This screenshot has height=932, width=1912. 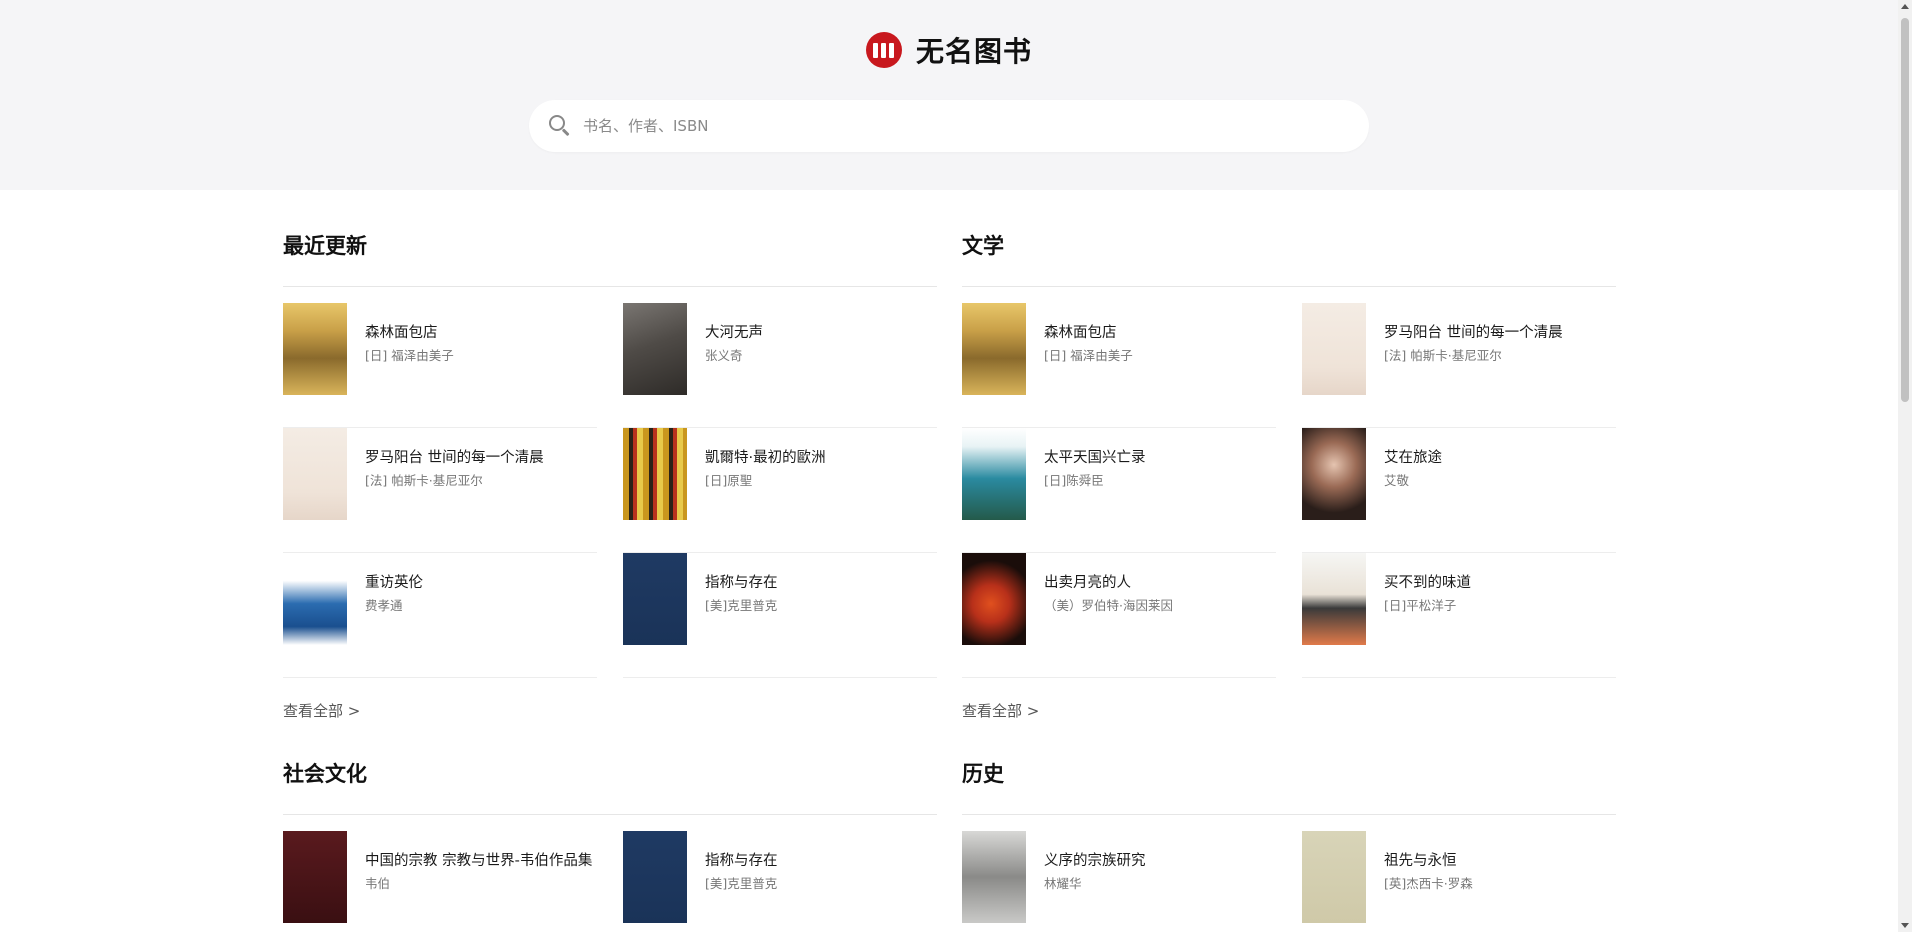 What do you see at coordinates (1160, 583) in the screenshot?
I see `book-title: 出卖月亮的人` at bounding box center [1160, 583].